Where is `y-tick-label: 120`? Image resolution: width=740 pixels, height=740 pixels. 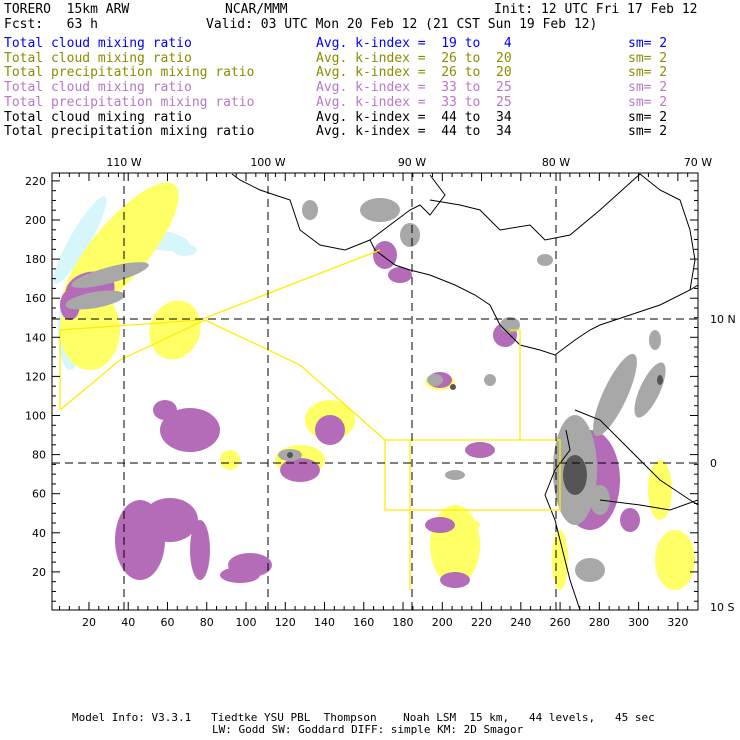
y-tick-label: 120 is located at coordinates (35, 376).